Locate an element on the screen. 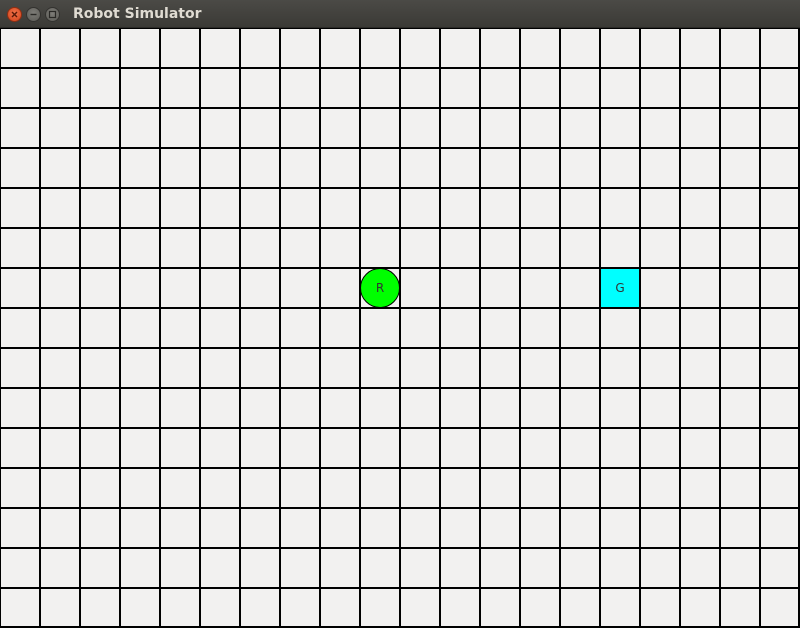 The image size is (800, 628). goal-label: G is located at coordinates (619, 288).